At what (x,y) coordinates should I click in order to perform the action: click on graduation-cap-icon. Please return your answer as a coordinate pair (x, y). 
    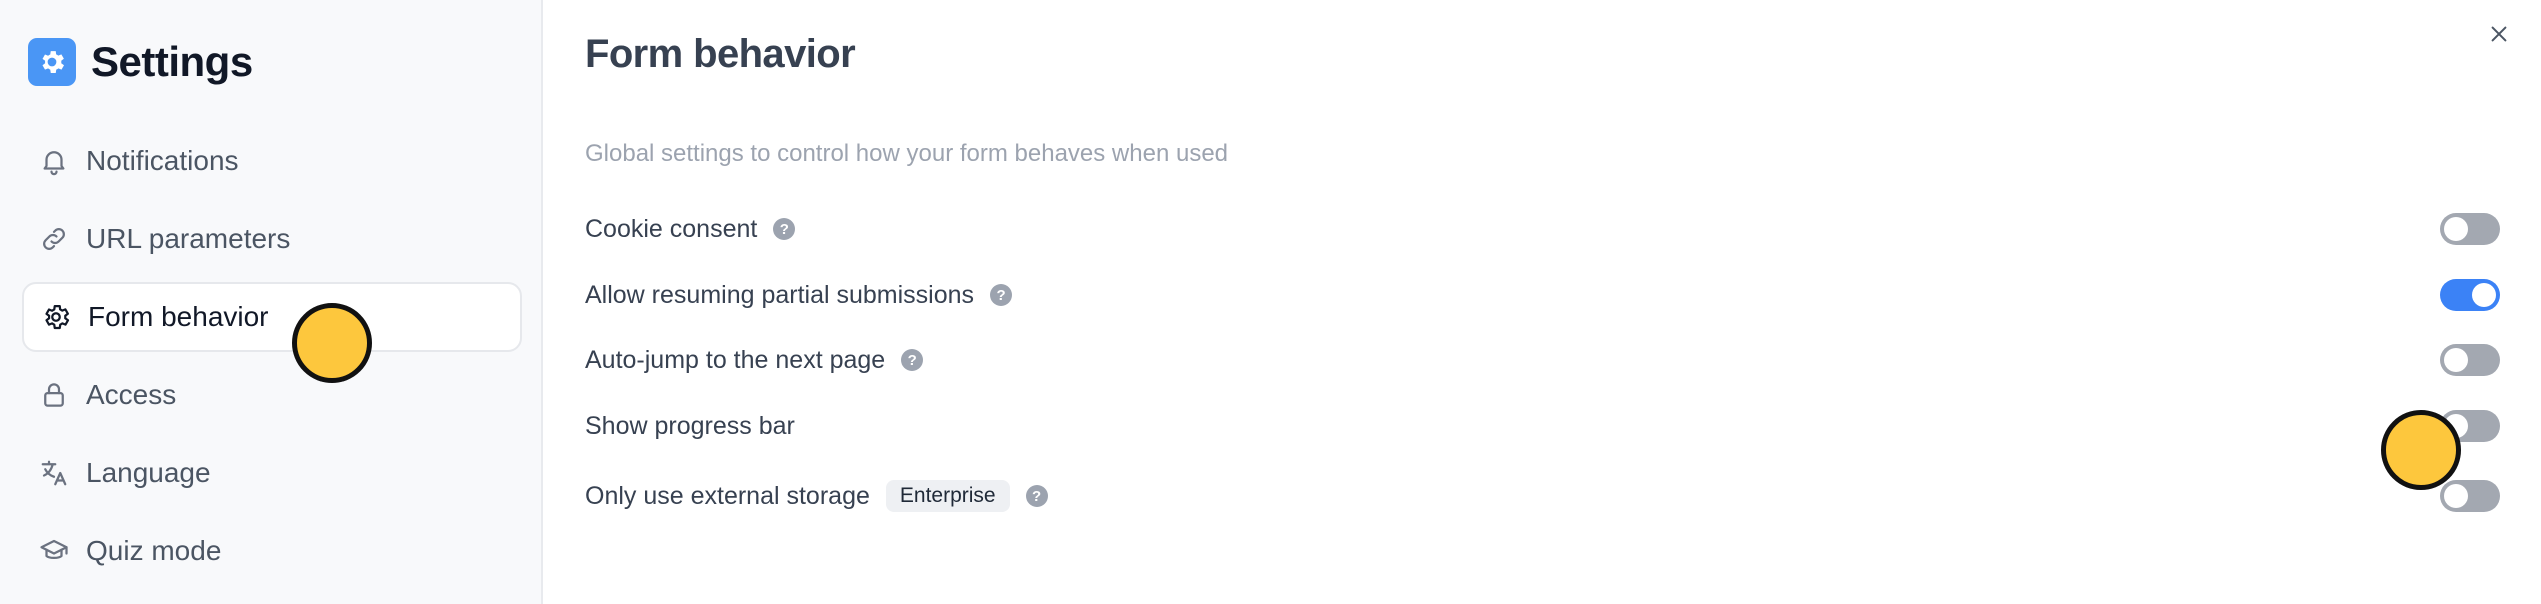
    Looking at the image, I should click on (54, 551).